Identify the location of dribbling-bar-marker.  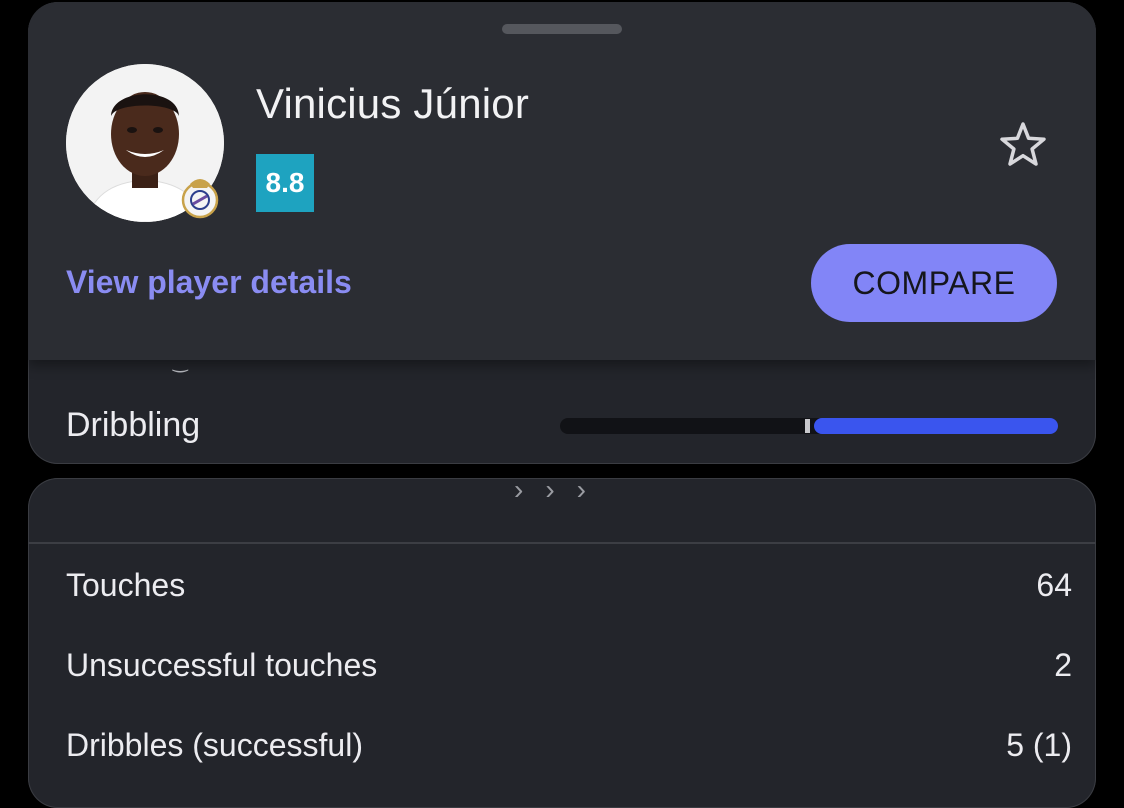
(807, 426).